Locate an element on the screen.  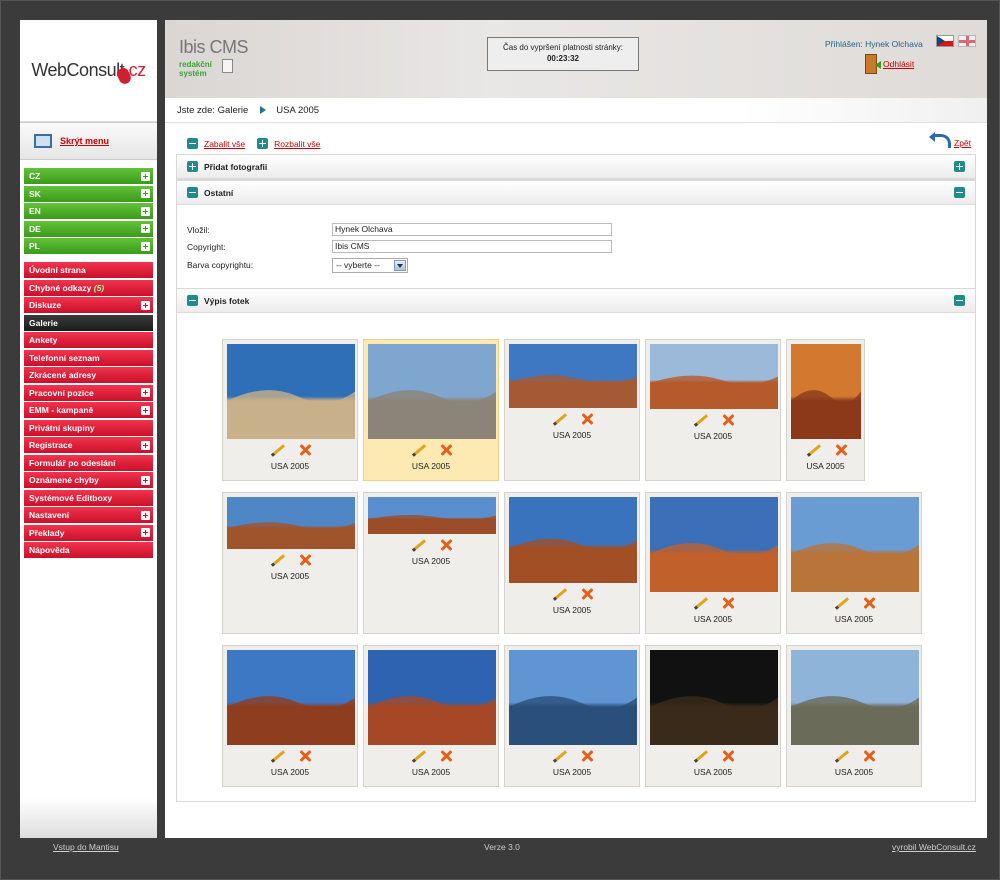
sidebar-item: Nápověda is located at coordinates (88, 550).